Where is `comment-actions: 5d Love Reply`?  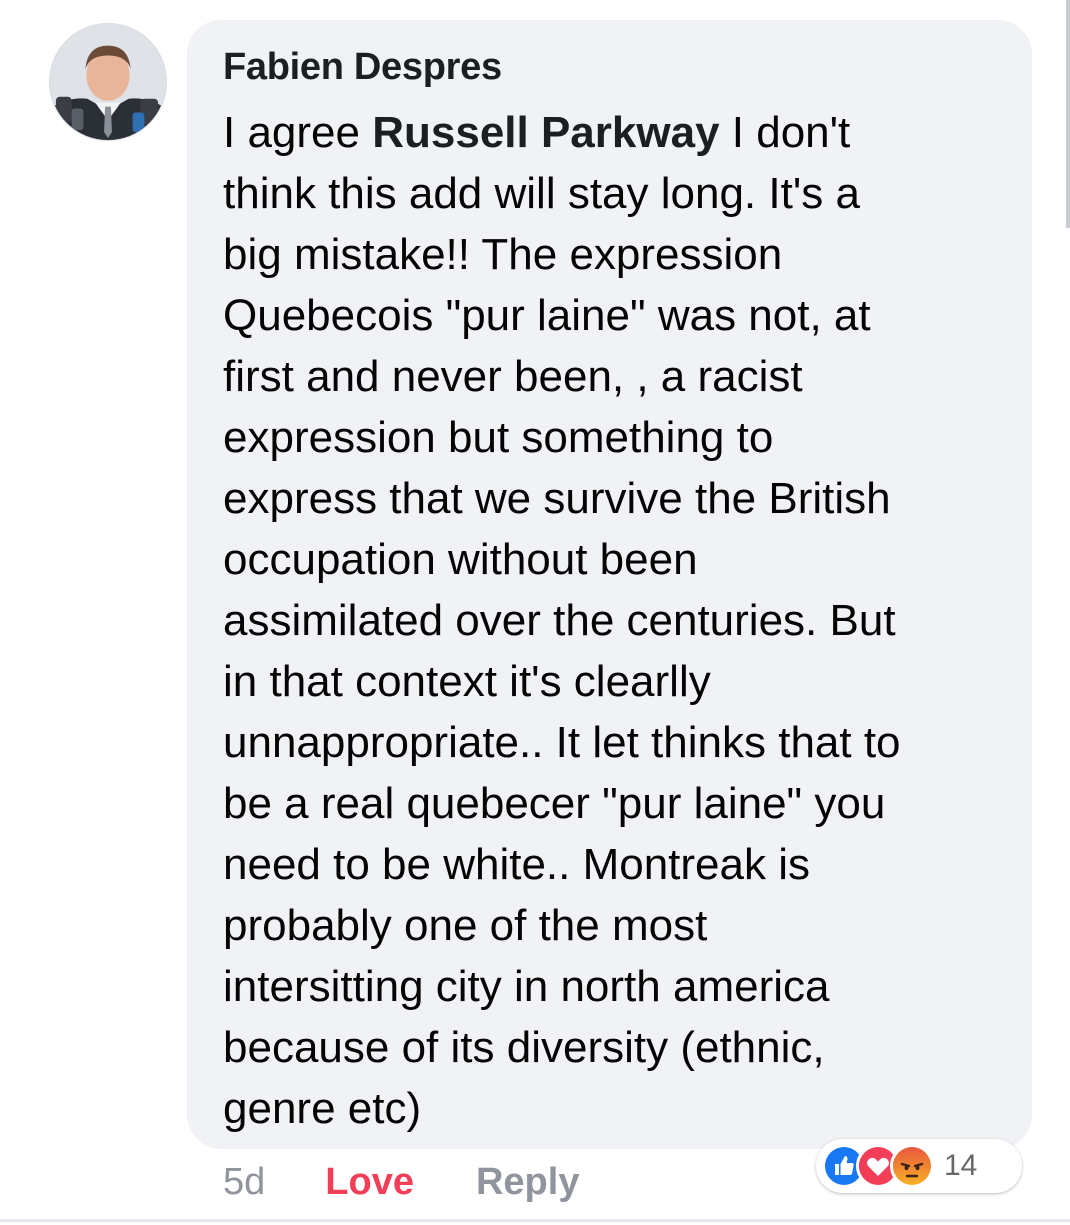 comment-actions: 5d Love Reply is located at coordinates (401, 1182).